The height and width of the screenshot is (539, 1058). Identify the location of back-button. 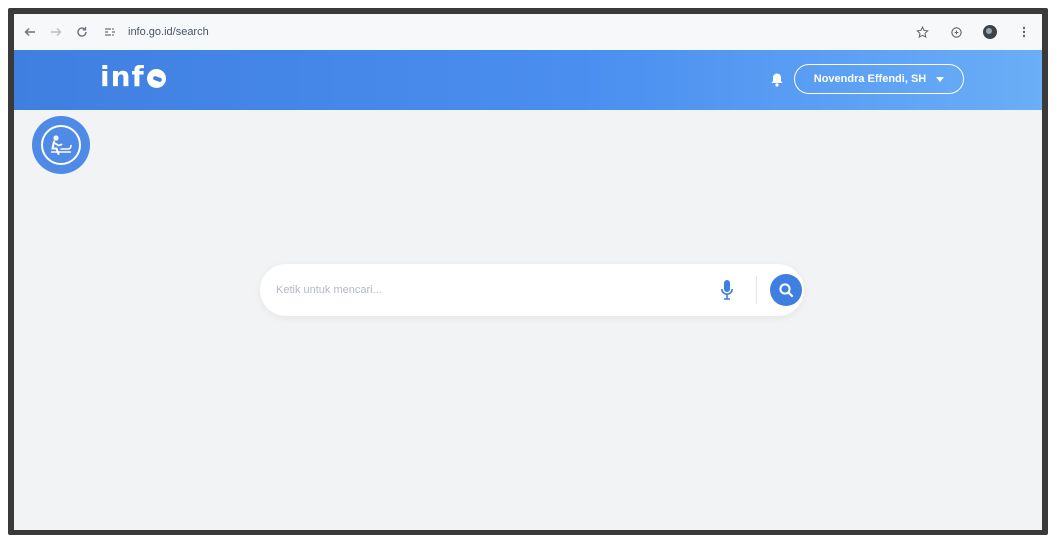
(30, 32).